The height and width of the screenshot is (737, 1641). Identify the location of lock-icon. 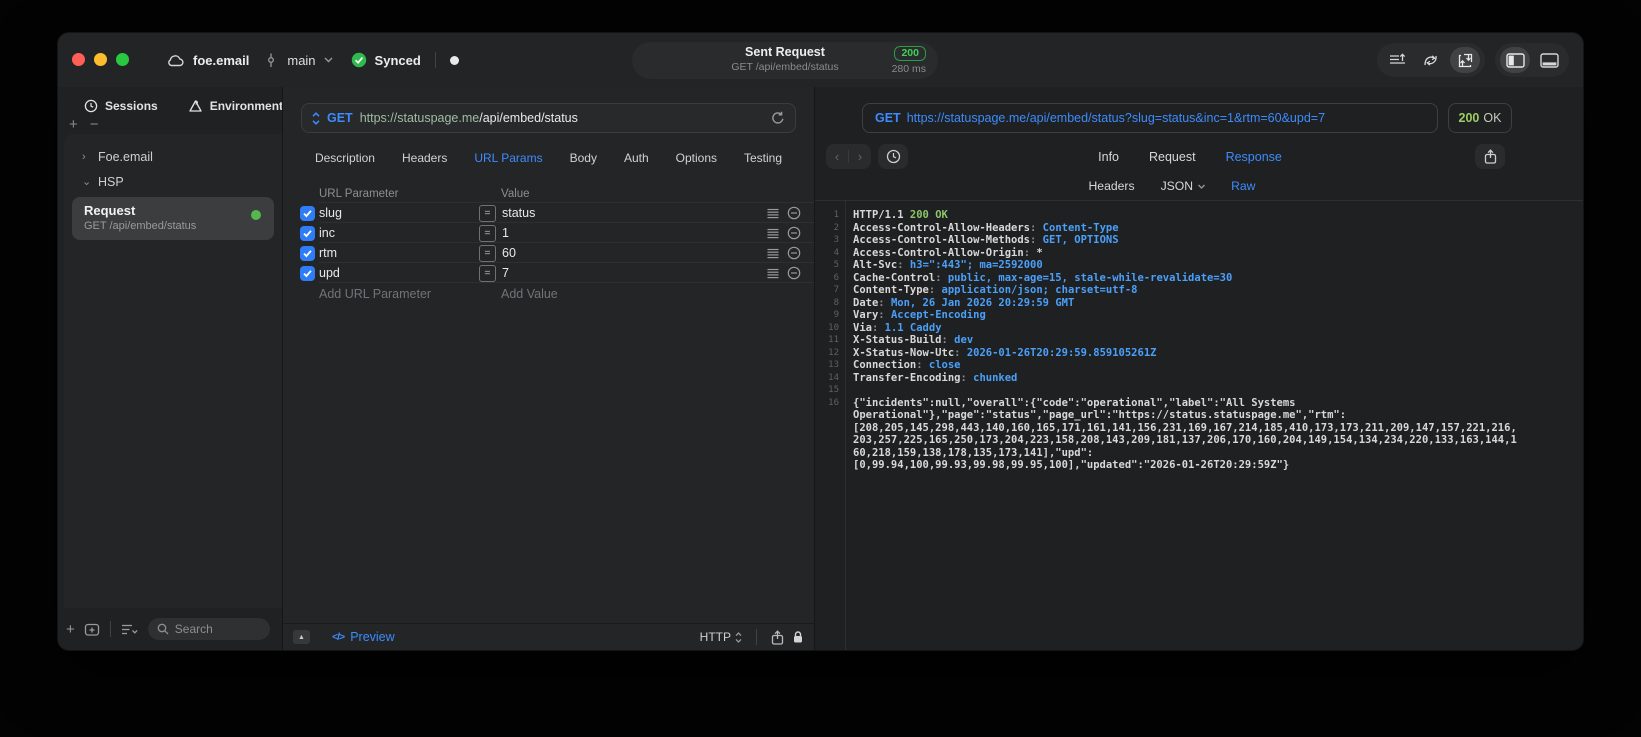
(798, 637).